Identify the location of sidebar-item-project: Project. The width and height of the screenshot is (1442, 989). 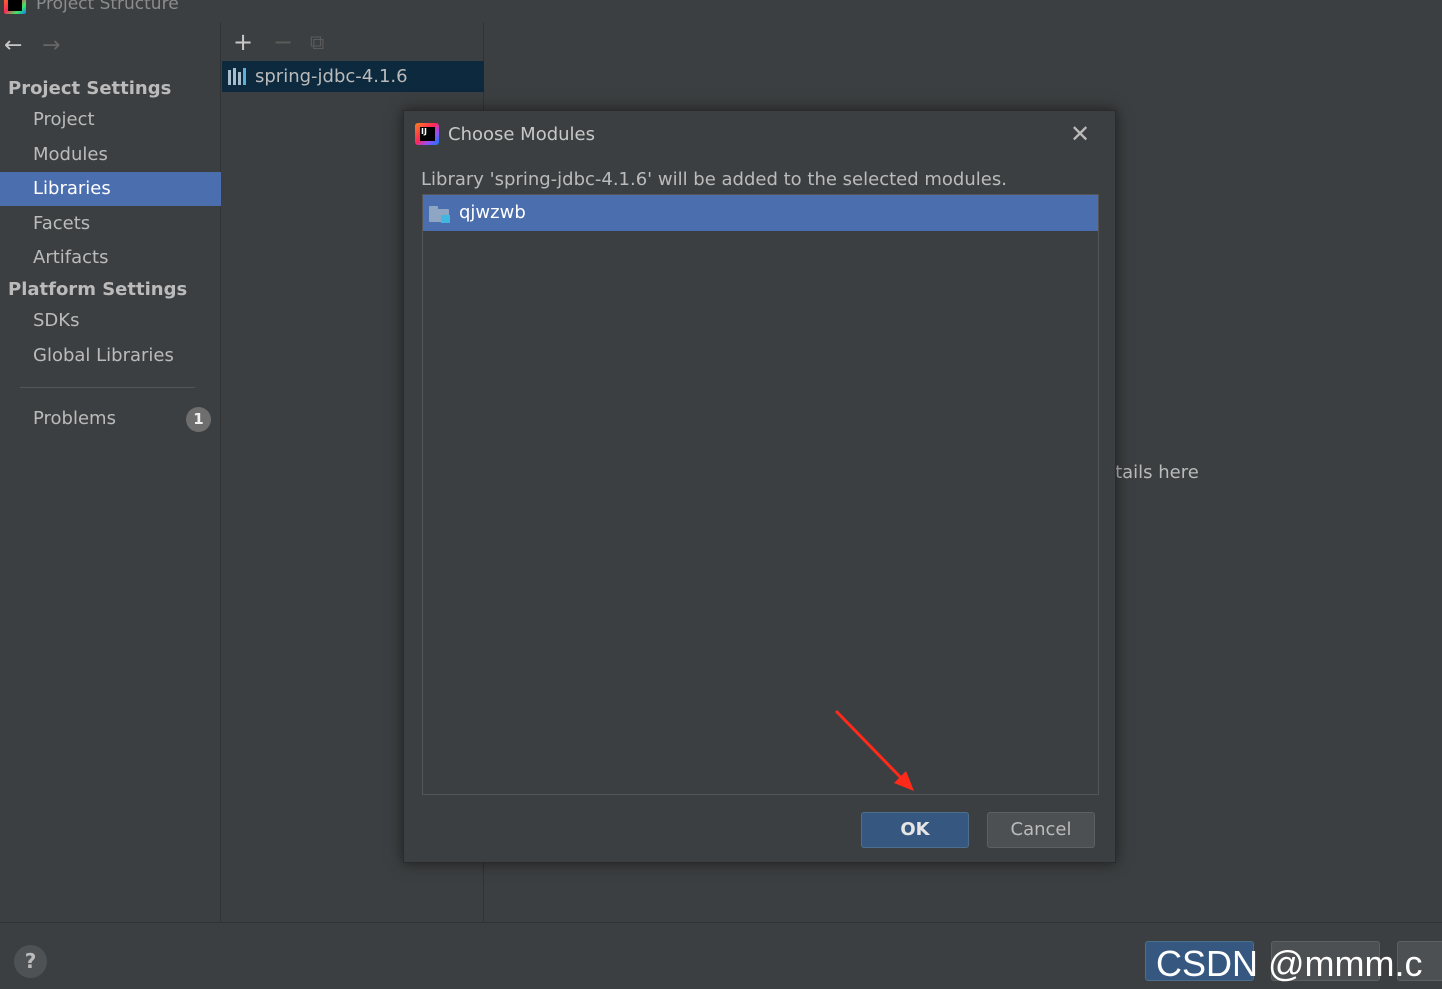
(110, 120).